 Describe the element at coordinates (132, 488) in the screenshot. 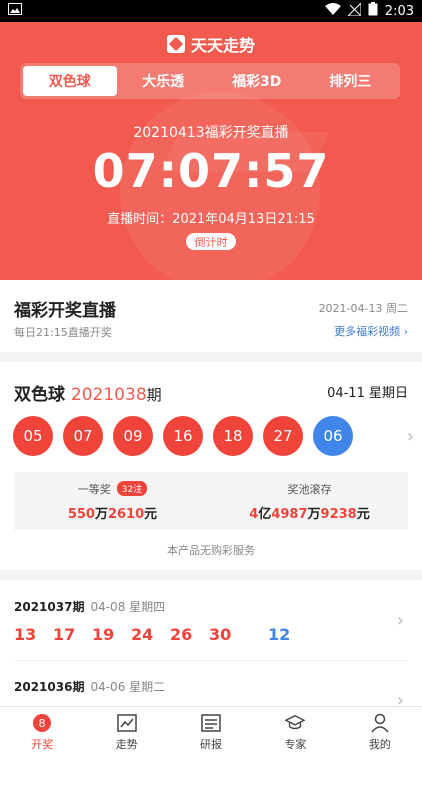

I see `winner-count-badge: 32注` at that location.